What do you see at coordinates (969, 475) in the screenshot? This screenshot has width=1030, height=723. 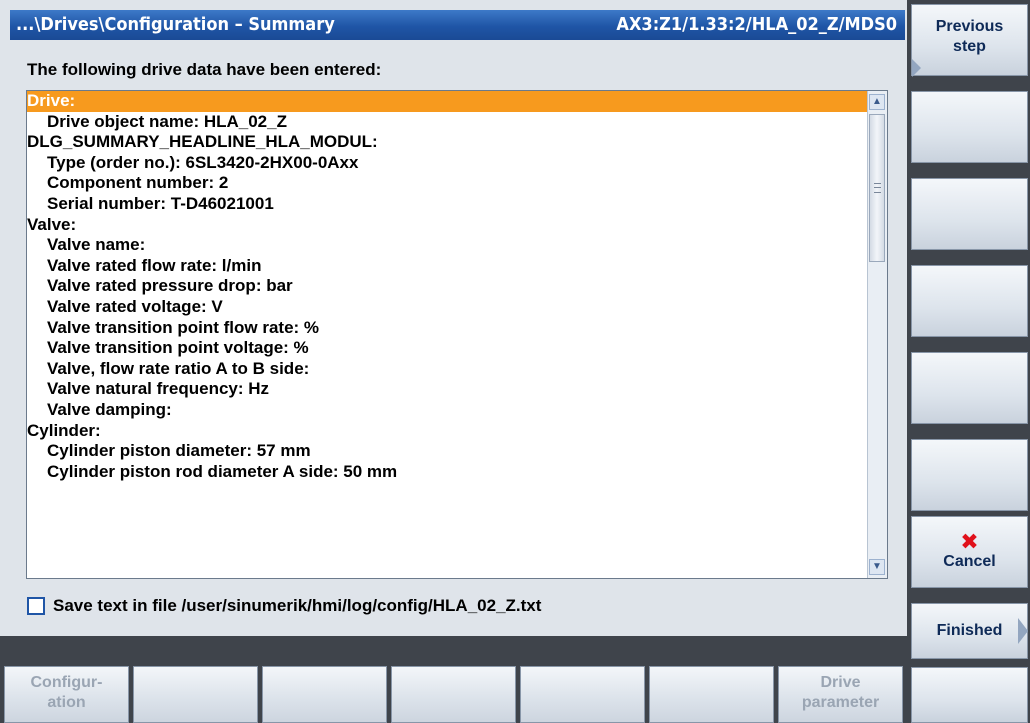 I see `softkey-v6` at bounding box center [969, 475].